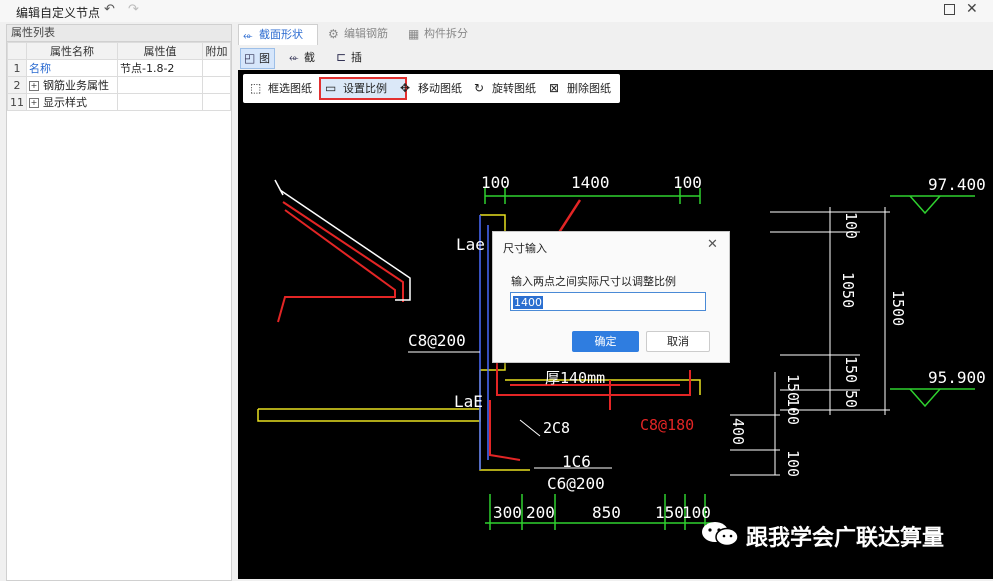  I want to click on dim-bottom-200: 200, so click(540, 512).